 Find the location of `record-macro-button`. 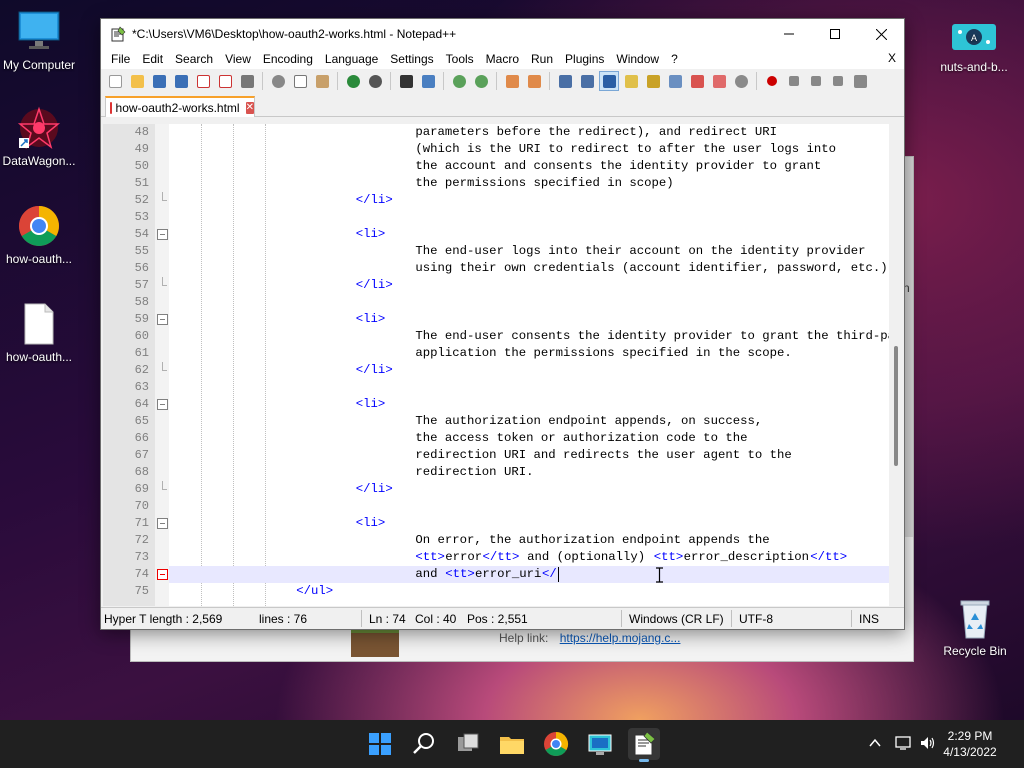

record-macro-button is located at coordinates (772, 81).